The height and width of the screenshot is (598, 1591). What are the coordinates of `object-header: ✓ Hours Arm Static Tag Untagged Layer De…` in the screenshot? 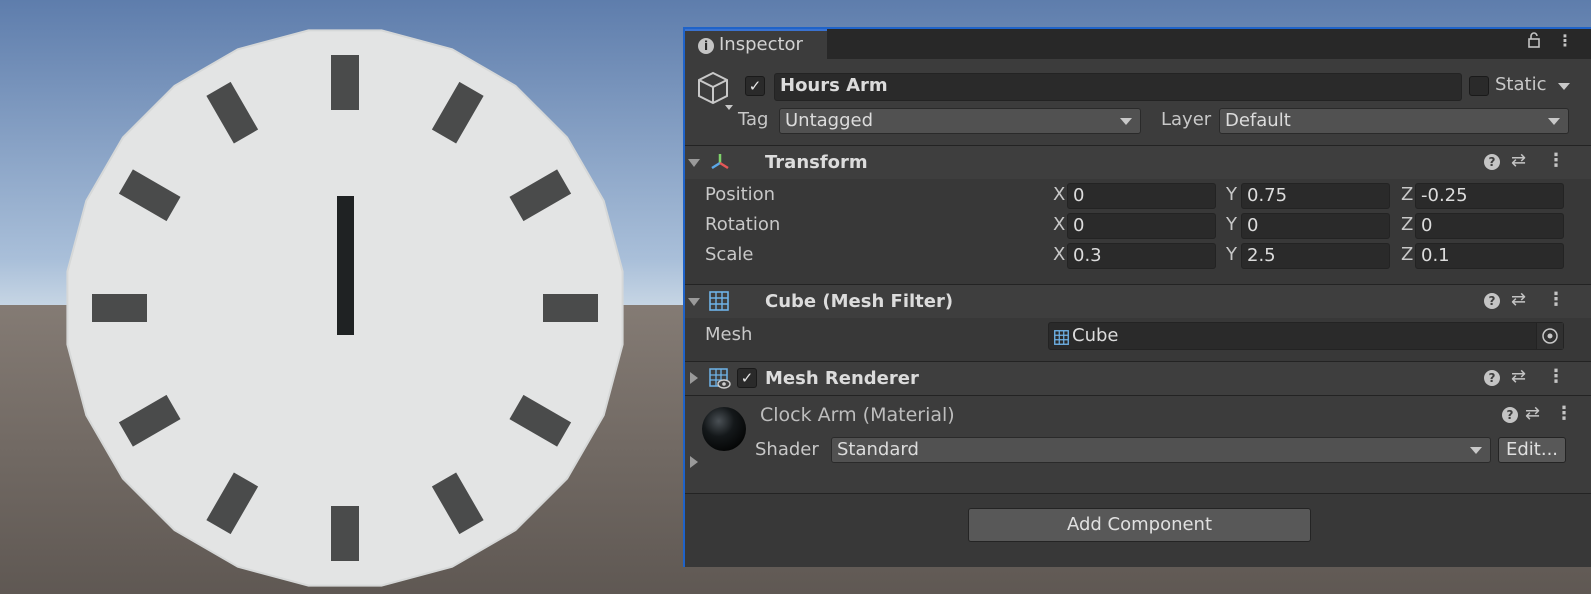 It's located at (1138, 103).